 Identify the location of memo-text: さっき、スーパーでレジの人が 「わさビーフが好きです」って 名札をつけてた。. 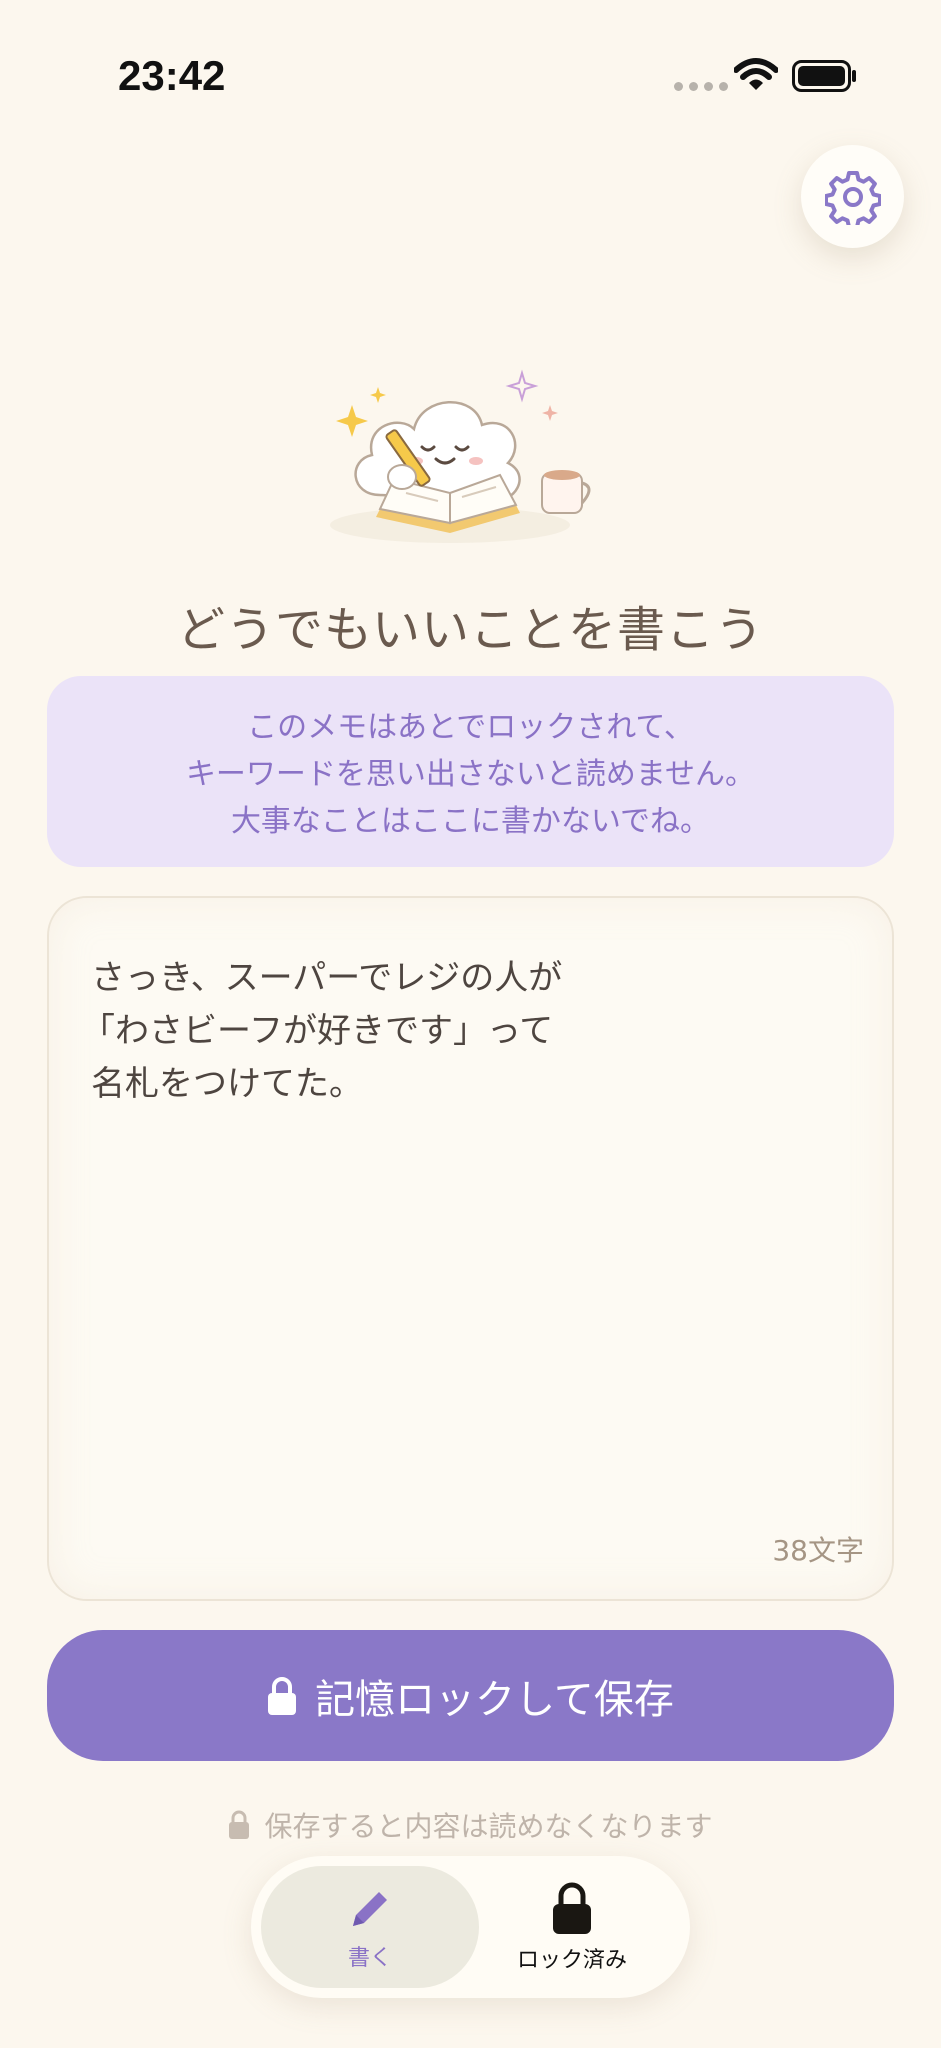
(322, 1031).